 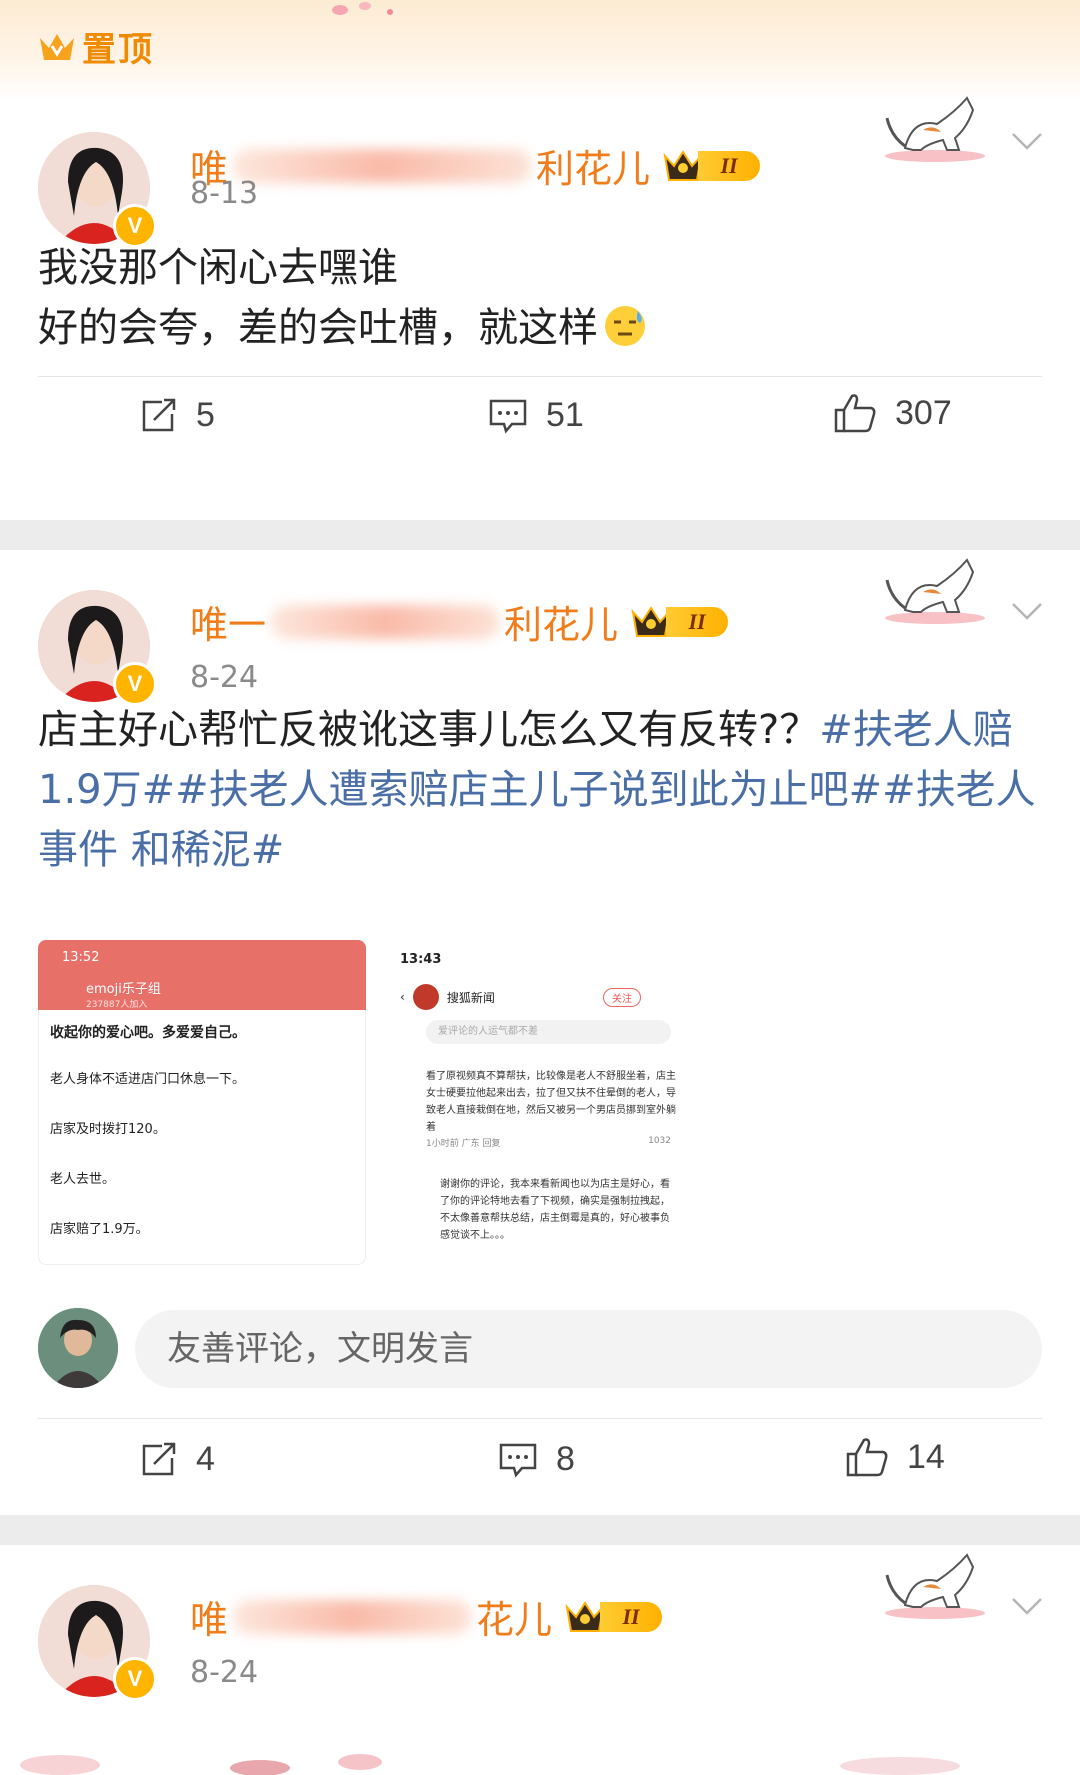 I want to click on action-bar: 4 8 14, so click(x=540, y=1462).